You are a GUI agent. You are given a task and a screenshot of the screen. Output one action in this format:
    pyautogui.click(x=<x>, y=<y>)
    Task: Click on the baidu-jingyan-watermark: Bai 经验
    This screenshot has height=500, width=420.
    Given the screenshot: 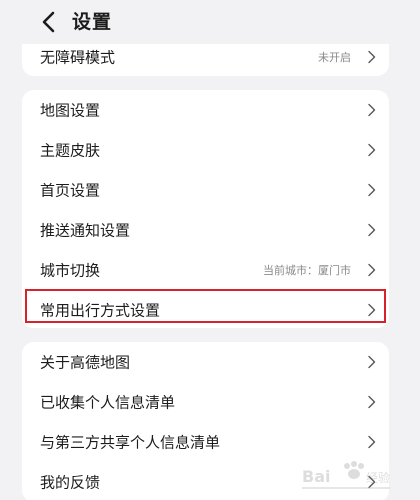 What is the action you would take?
    pyautogui.click(x=347, y=474)
    